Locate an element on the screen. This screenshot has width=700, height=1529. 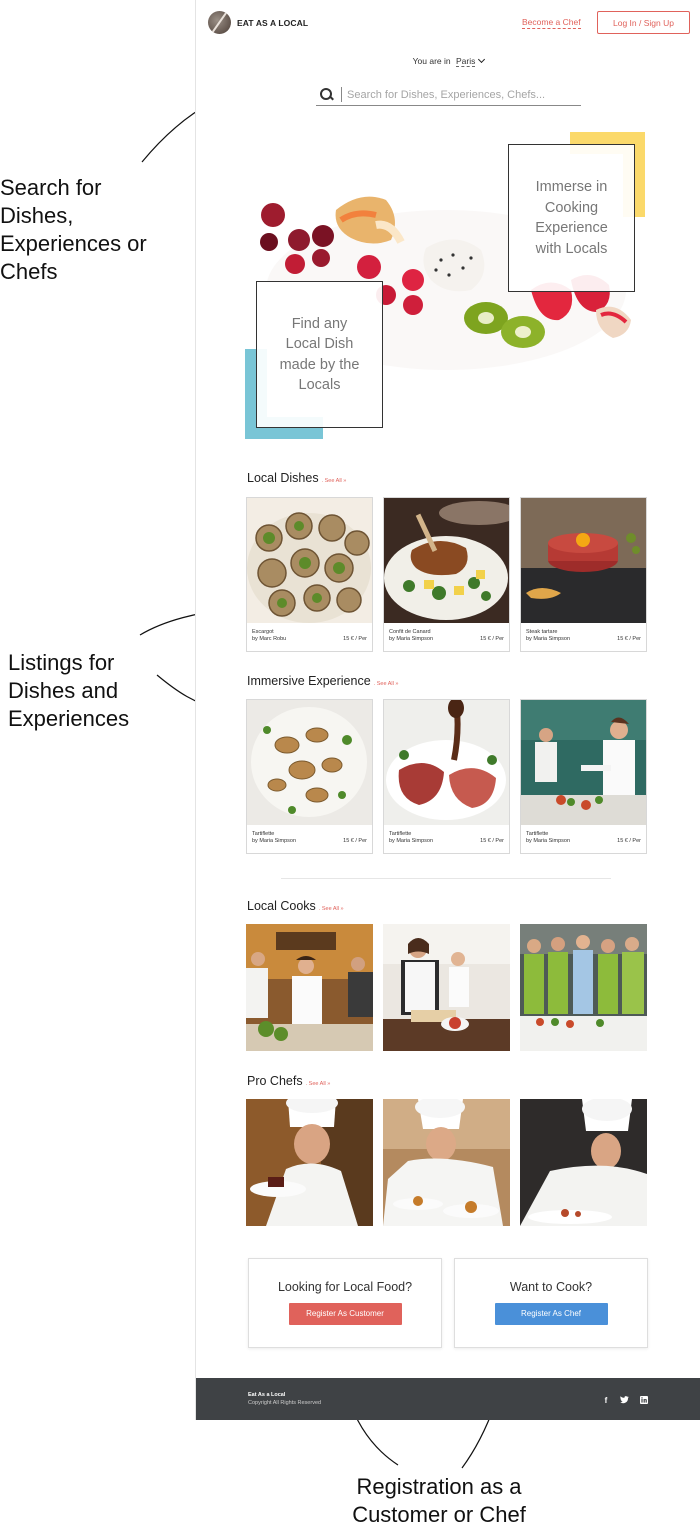
hero-dish-text: Find any Local Dish made by the Locals is located at coordinates (319, 354).